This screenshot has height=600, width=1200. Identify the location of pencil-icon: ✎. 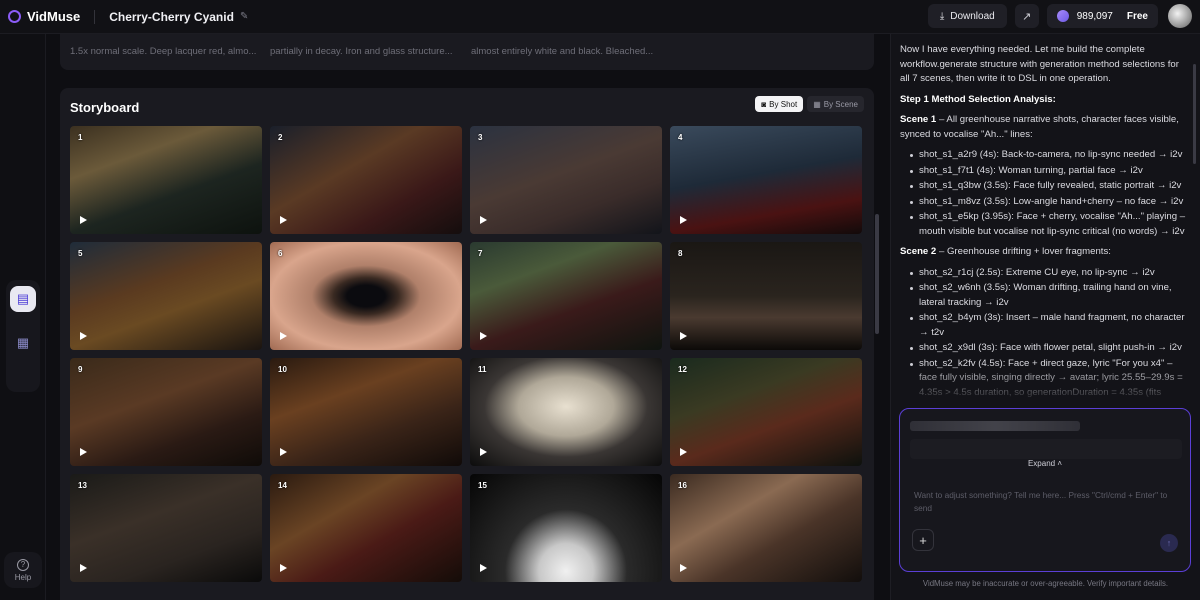
(244, 16).